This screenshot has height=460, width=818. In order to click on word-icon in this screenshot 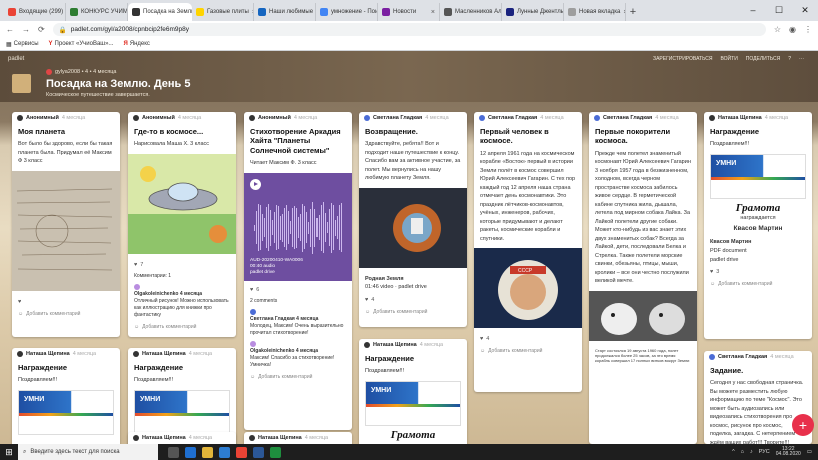, I will do `click(258, 452)`.